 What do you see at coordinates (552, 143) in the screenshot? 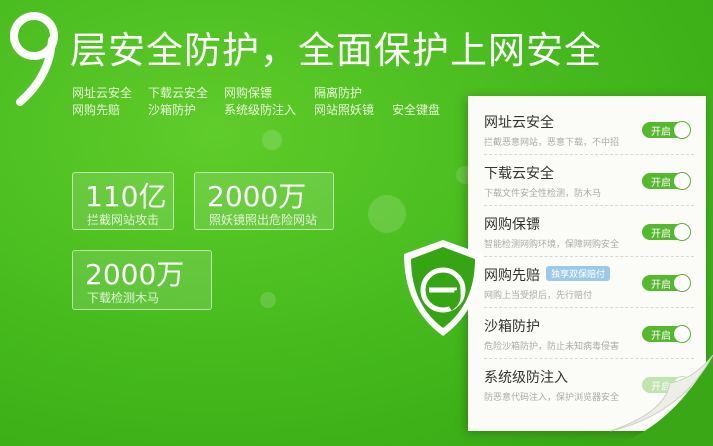
I see `item-desc: 拦截恶意网站，恶意下载，不中招` at bounding box center [552, 143].